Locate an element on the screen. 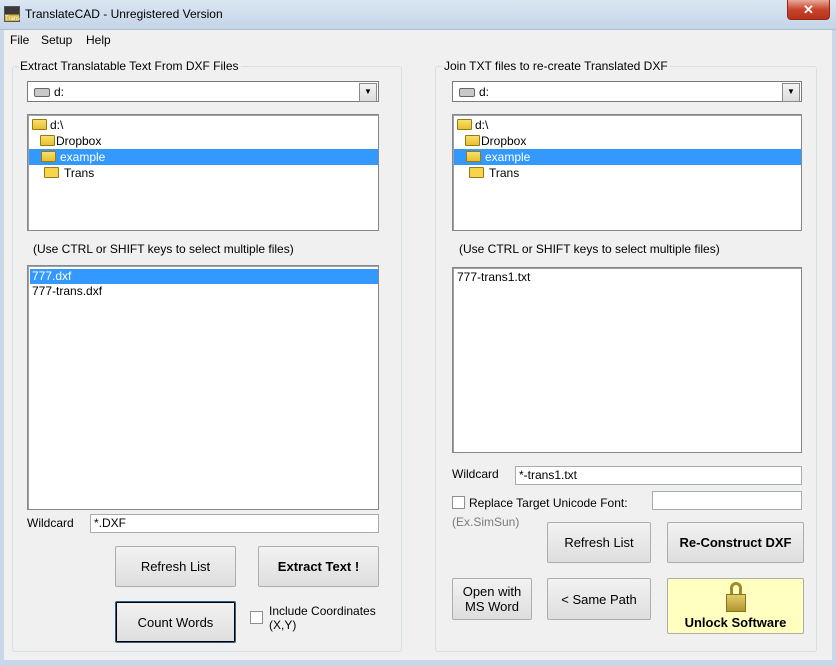  right-tree-item-root: d:\ is located at coordinates (481, 125).